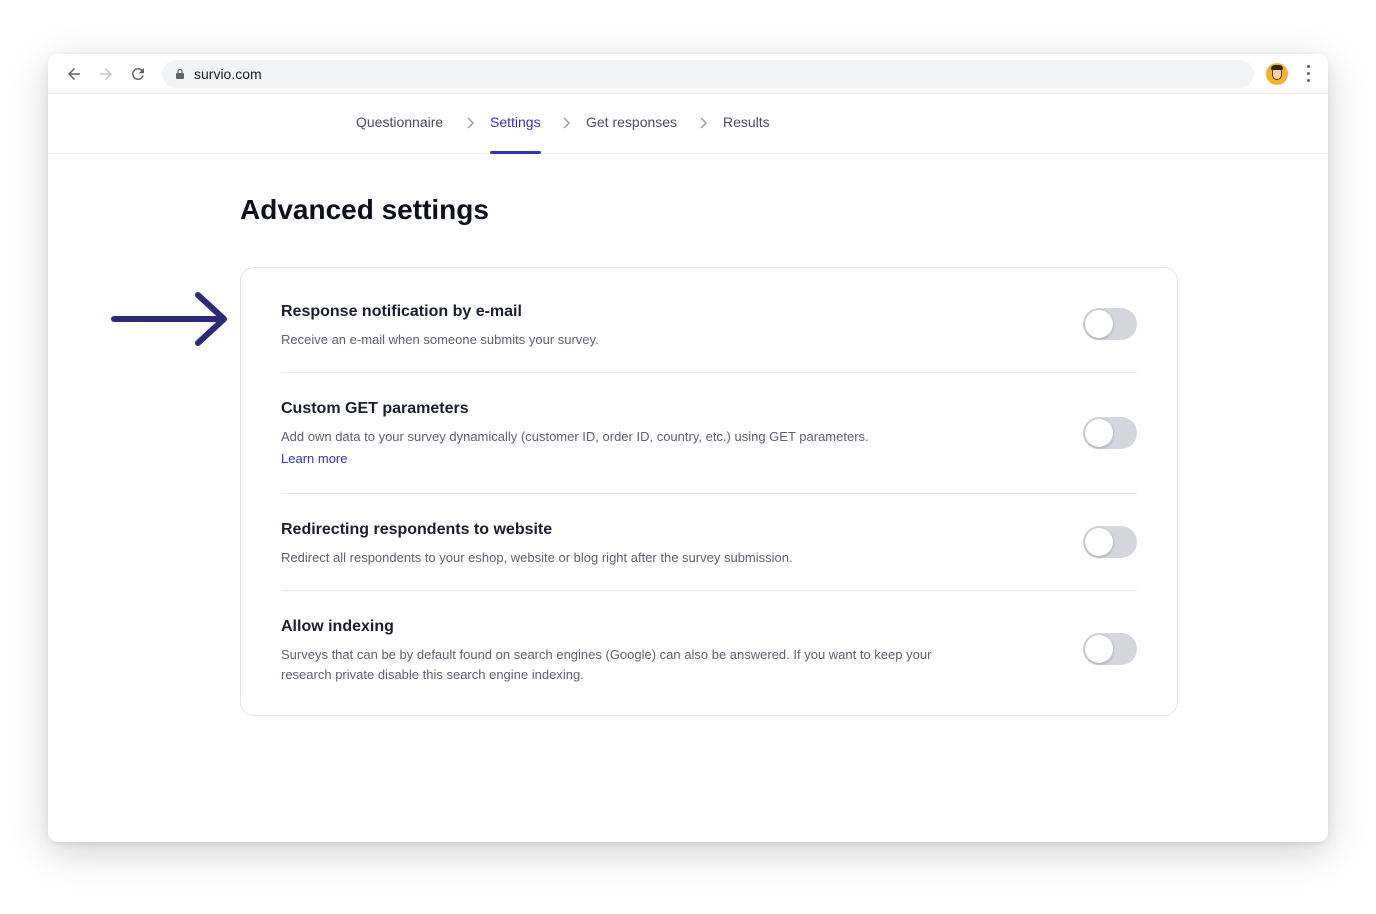  I want to click on tab-results: Results, so click(746, 122).